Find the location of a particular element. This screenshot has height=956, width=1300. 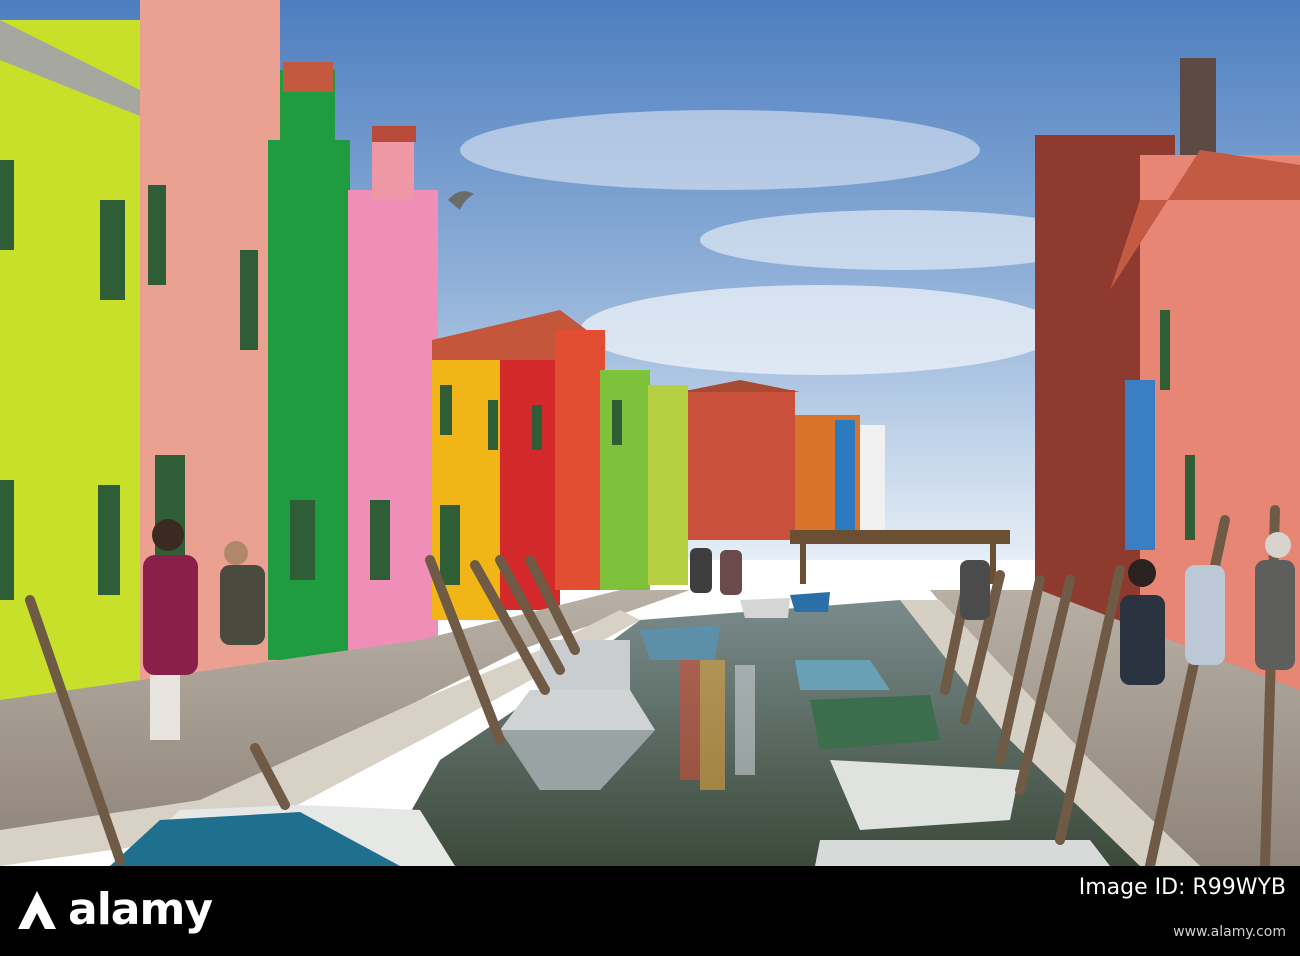

alamy-logo-icon is located at coordinates (37, 910).